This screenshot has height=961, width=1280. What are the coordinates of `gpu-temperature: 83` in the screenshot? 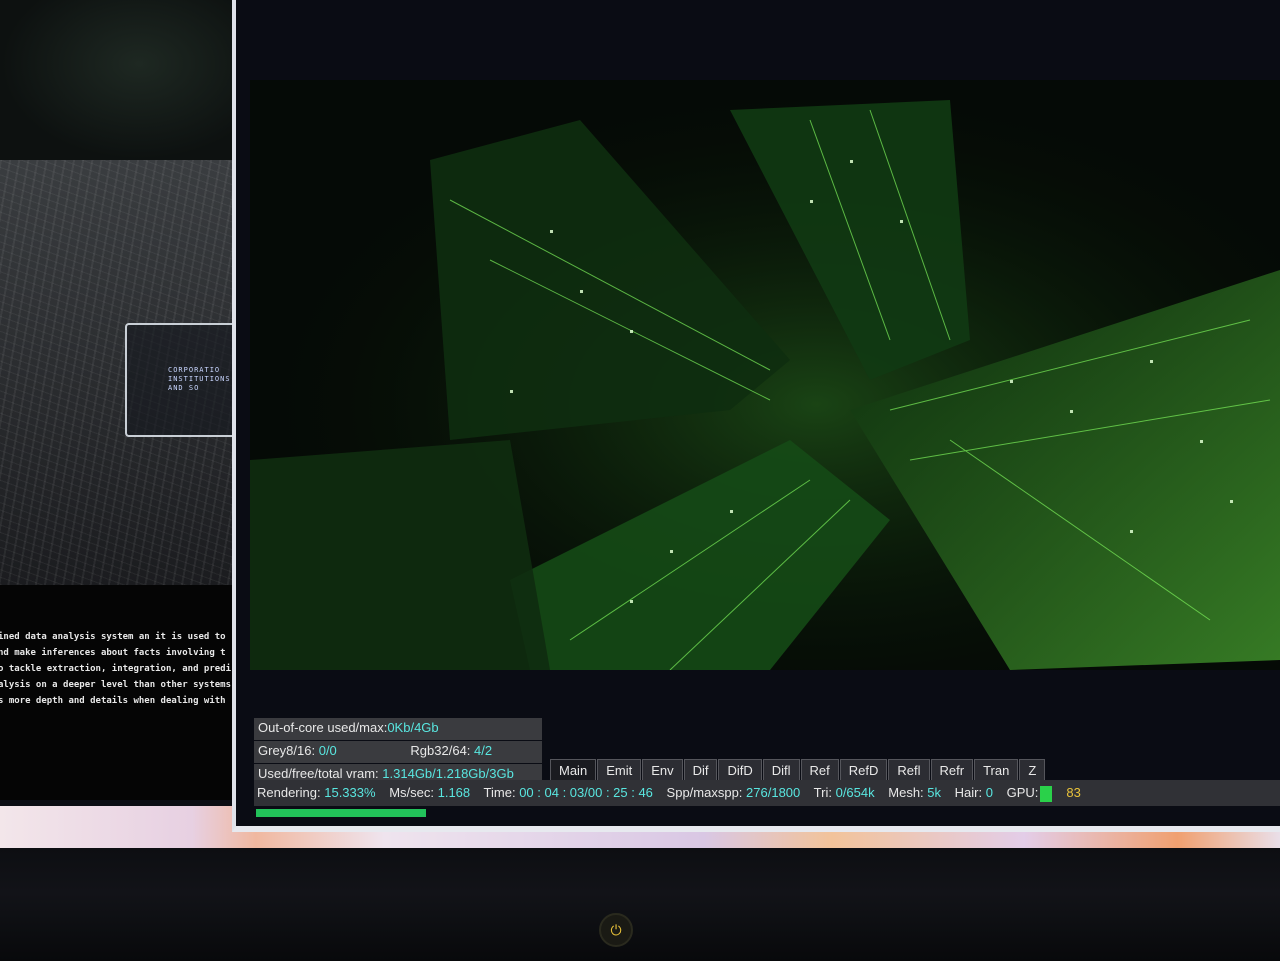 It's located at (1073, 792).